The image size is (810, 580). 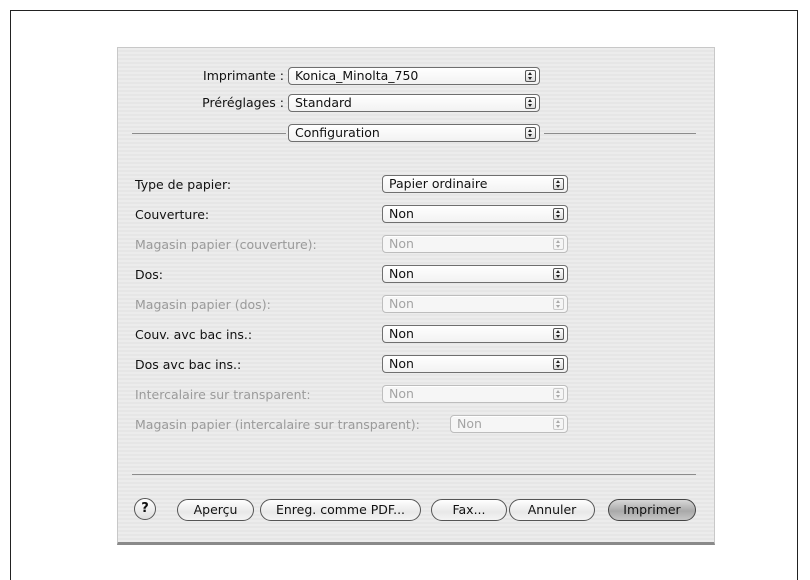 I want to click on cover-select: Non, so click(x=475, y=214).